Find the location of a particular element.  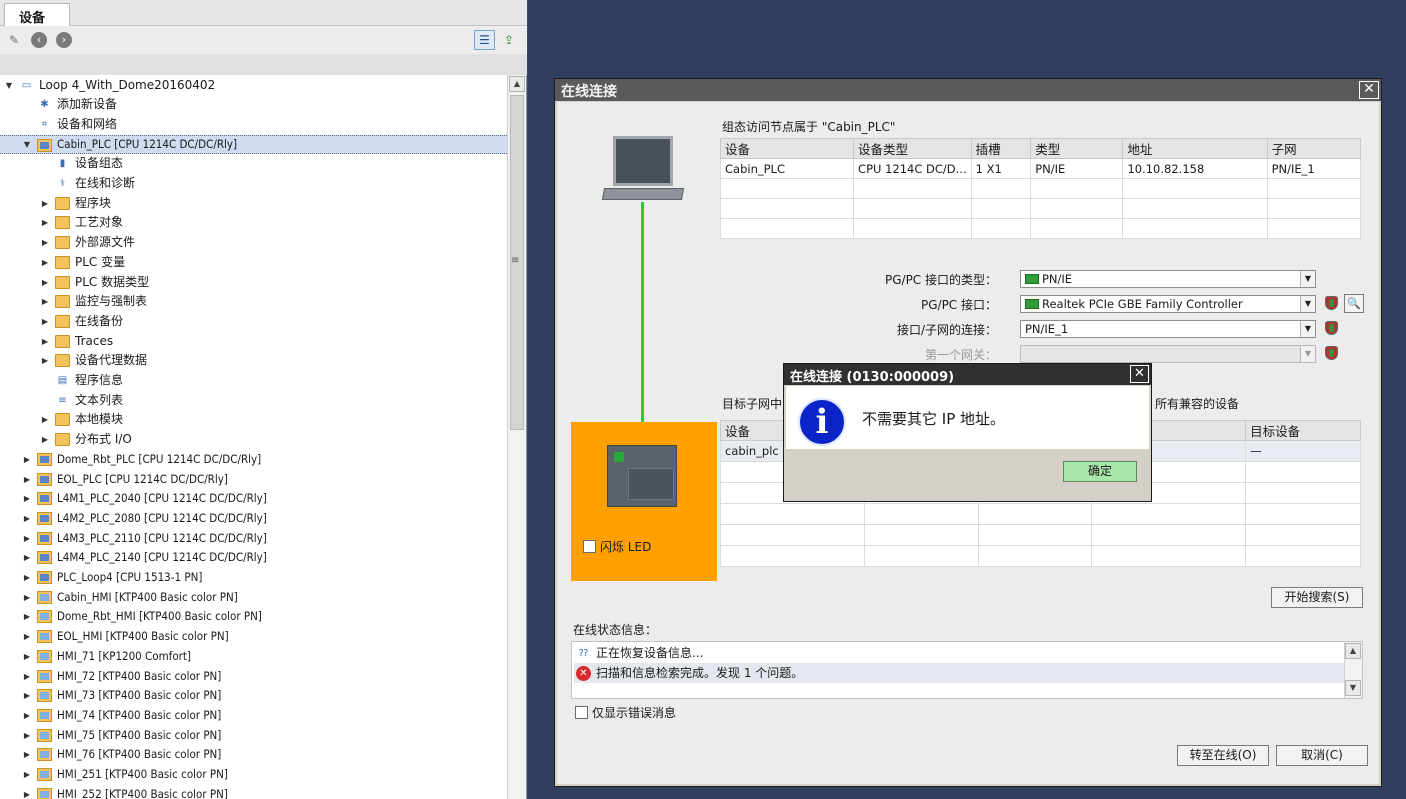

tree-item: ▶ EOL_HMI [KTP400 Basic color PN] is located at coordinates (253, 637).